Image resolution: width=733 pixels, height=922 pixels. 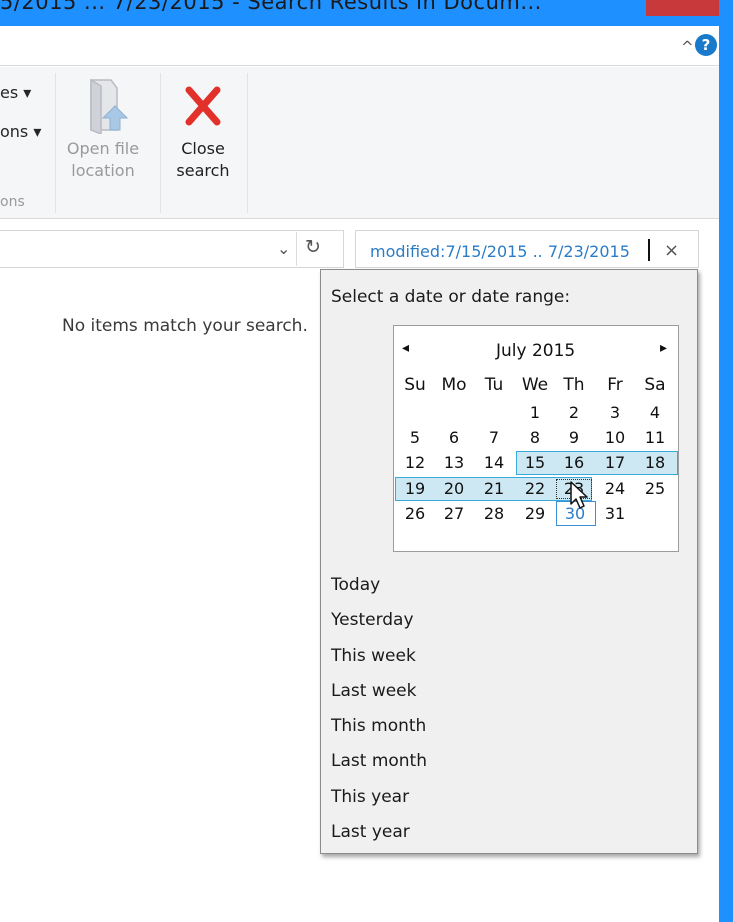 What do you see at coordinates (494, 463) in the screenshot?
I see `calendar-day: 14` at bounding box center [494, 463].